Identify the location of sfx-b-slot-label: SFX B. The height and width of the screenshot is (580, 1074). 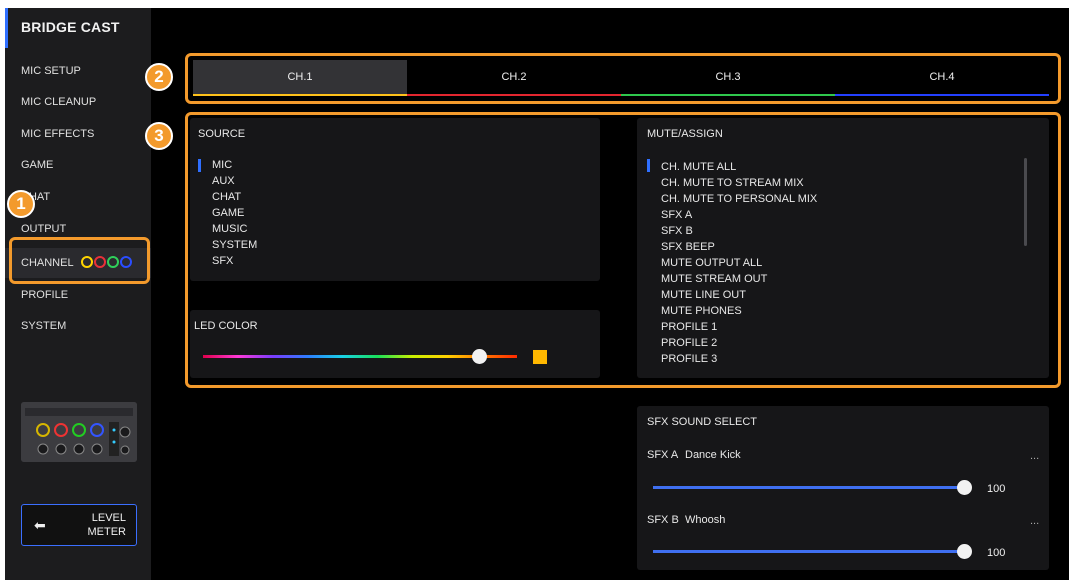
(663, 520).